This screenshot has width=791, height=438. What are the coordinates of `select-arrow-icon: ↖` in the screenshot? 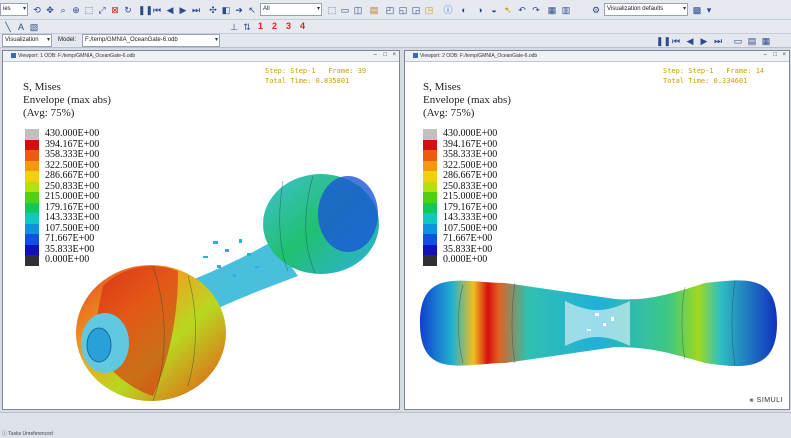 It's located at (252, 10).